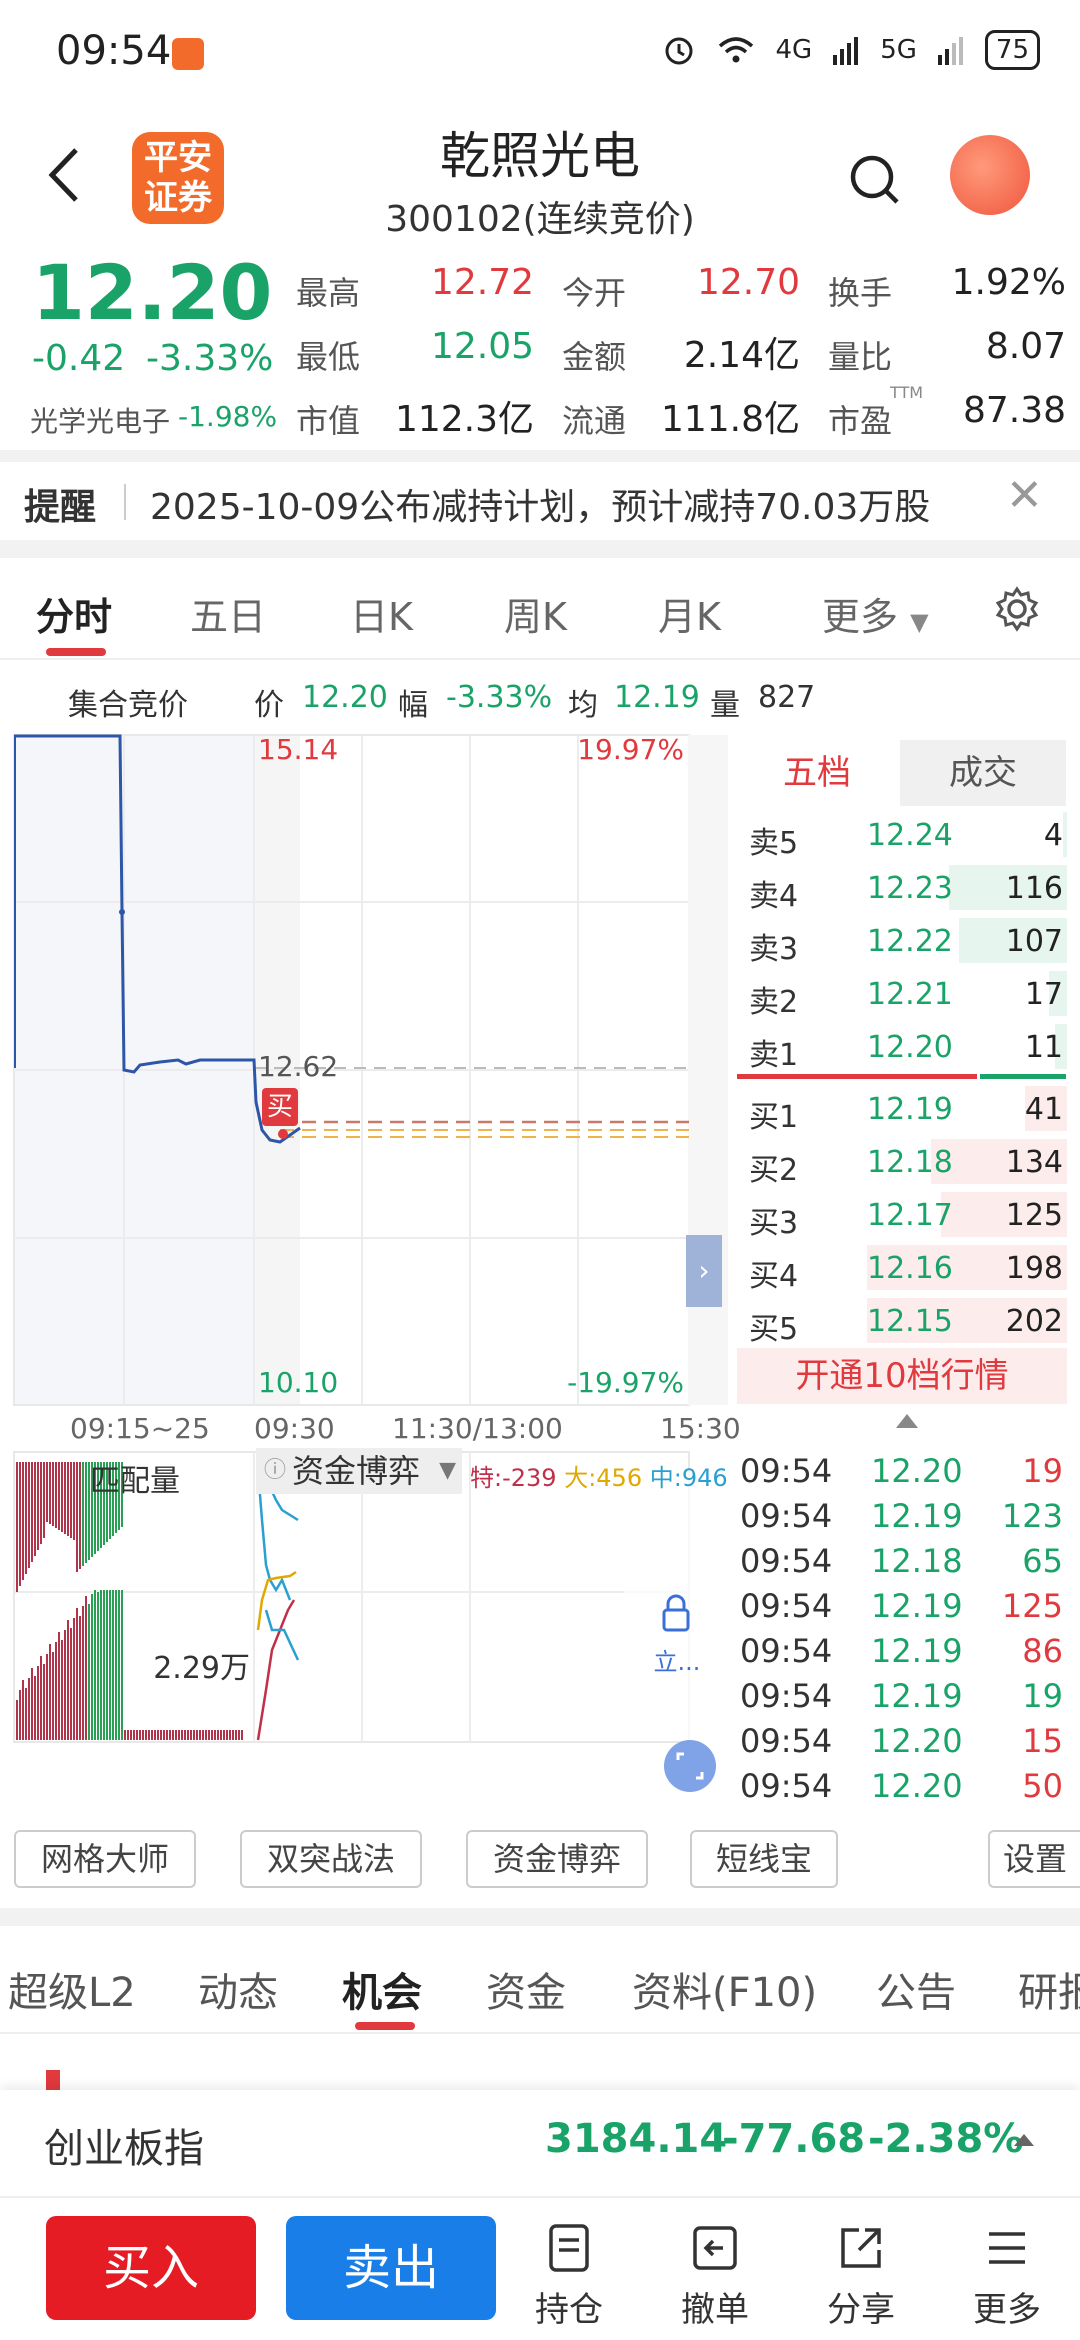 The width and height of the screenshot is (1080, 2340). What do you see at coordinates (1025, 346) in the screenshot?
I see `quote-value: 8.07` at bounding box center [1025, 346].